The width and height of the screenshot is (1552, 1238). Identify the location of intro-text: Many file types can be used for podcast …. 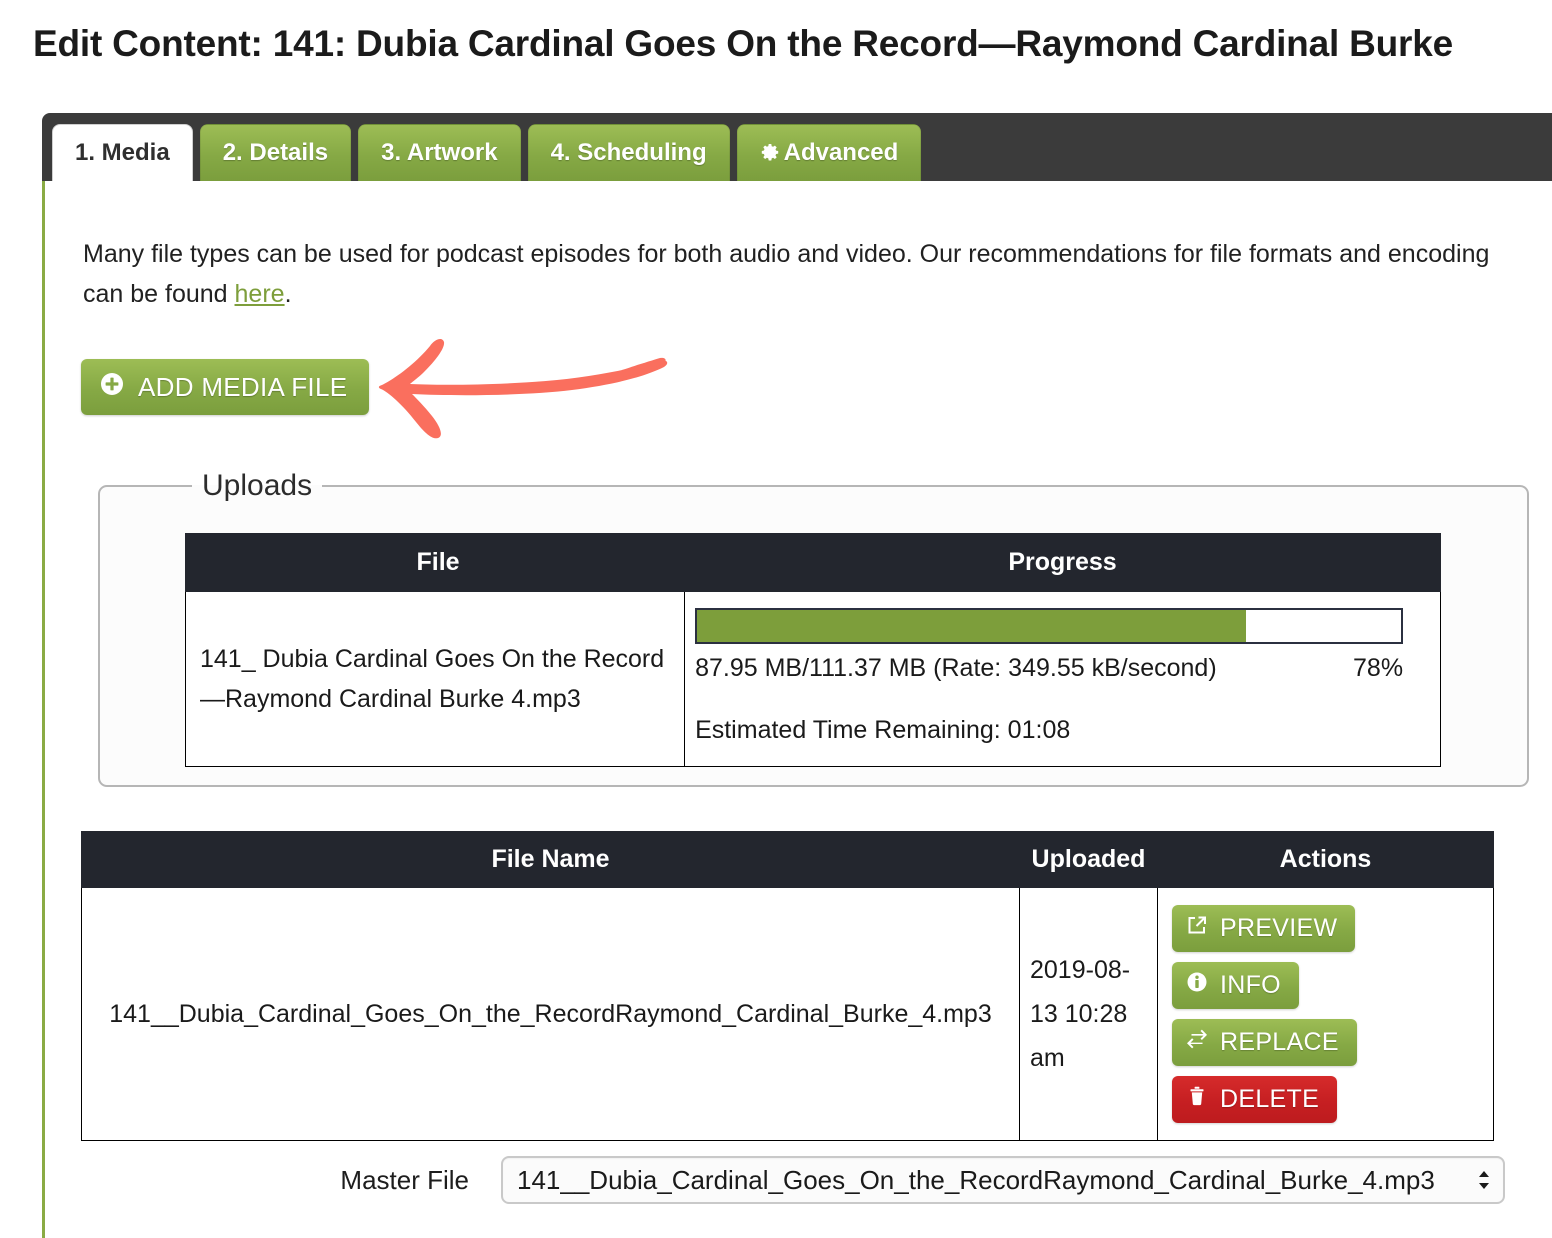
(803, 274).